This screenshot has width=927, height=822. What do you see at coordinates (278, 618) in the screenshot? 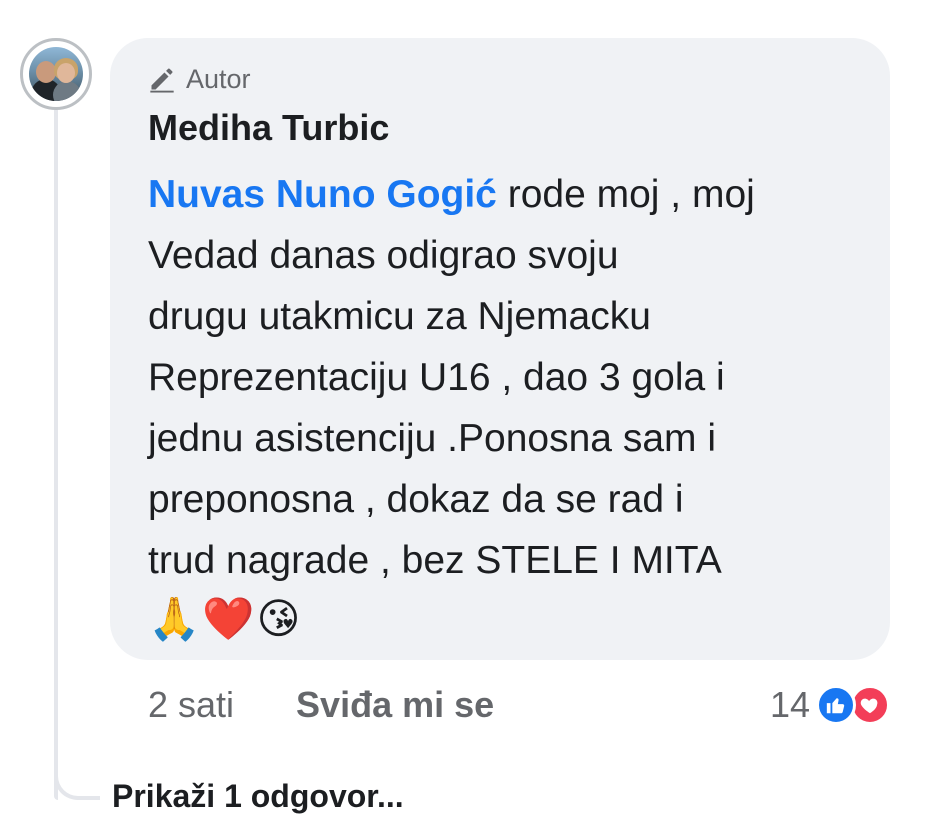
I see `kissing-face-emoji: 😘` at bounding box center [278, 618].